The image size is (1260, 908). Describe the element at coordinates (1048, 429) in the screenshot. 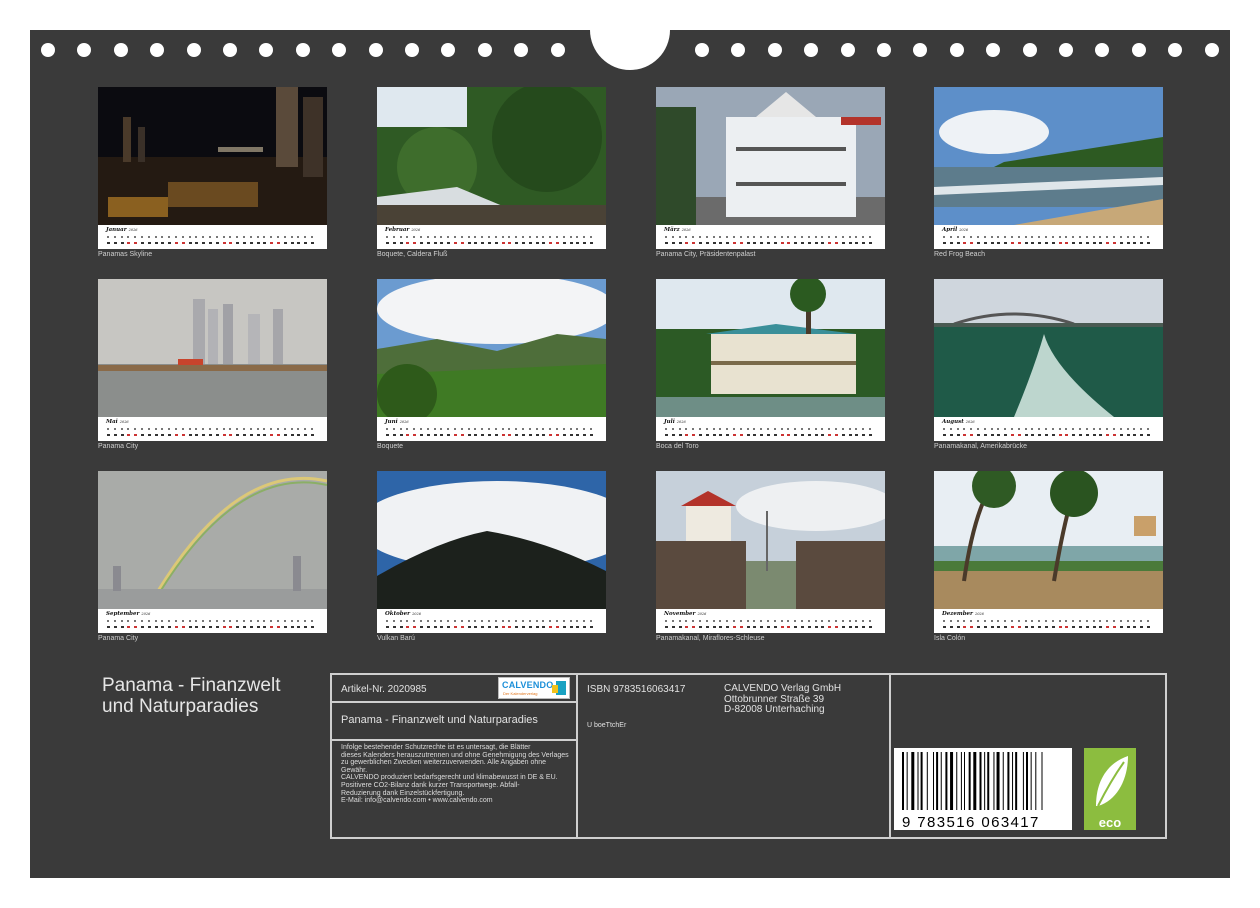

I see `calendar-strip: August 2026` at that location.